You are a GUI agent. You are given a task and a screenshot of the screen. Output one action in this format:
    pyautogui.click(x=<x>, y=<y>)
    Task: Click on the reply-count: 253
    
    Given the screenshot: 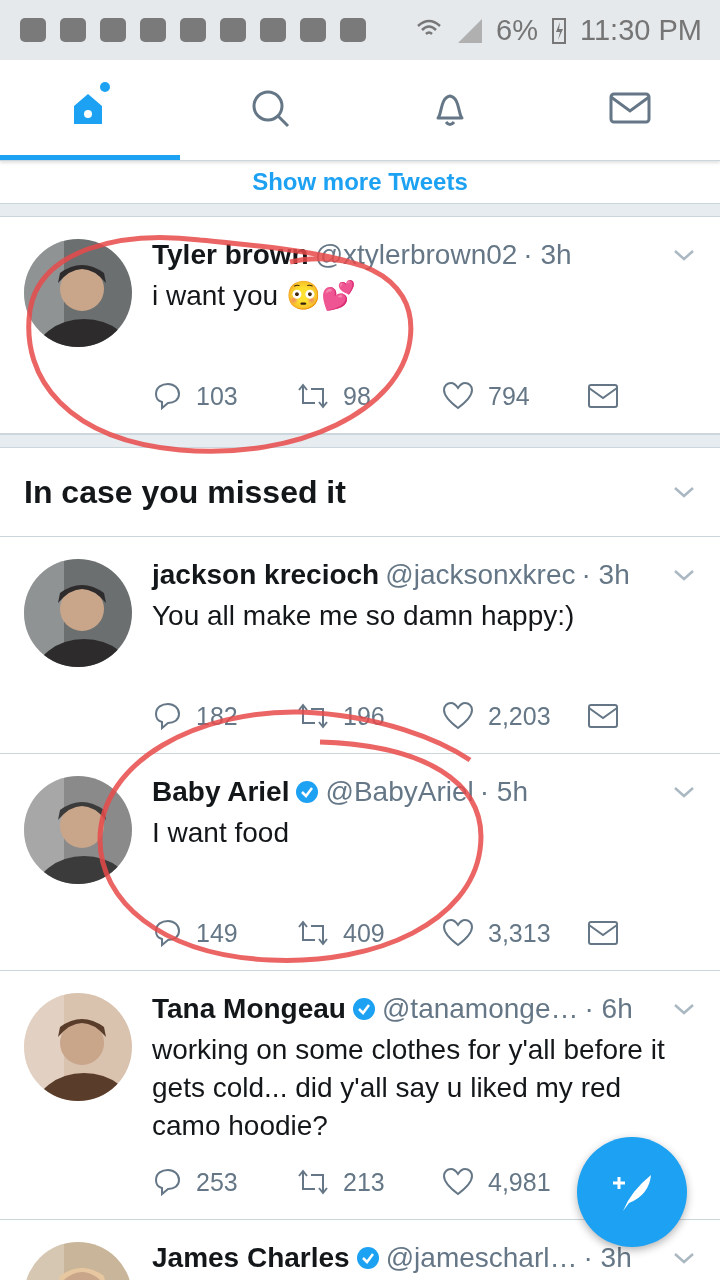 What is the action you would take?
    pyautogui.click(x=217, y=1182)
    